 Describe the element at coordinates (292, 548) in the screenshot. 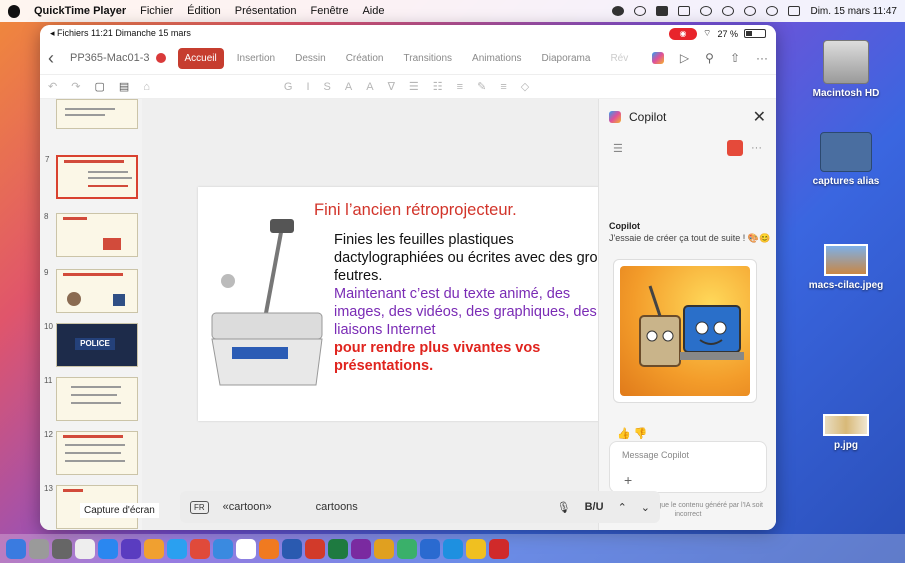

I see `word-icon` at that location.